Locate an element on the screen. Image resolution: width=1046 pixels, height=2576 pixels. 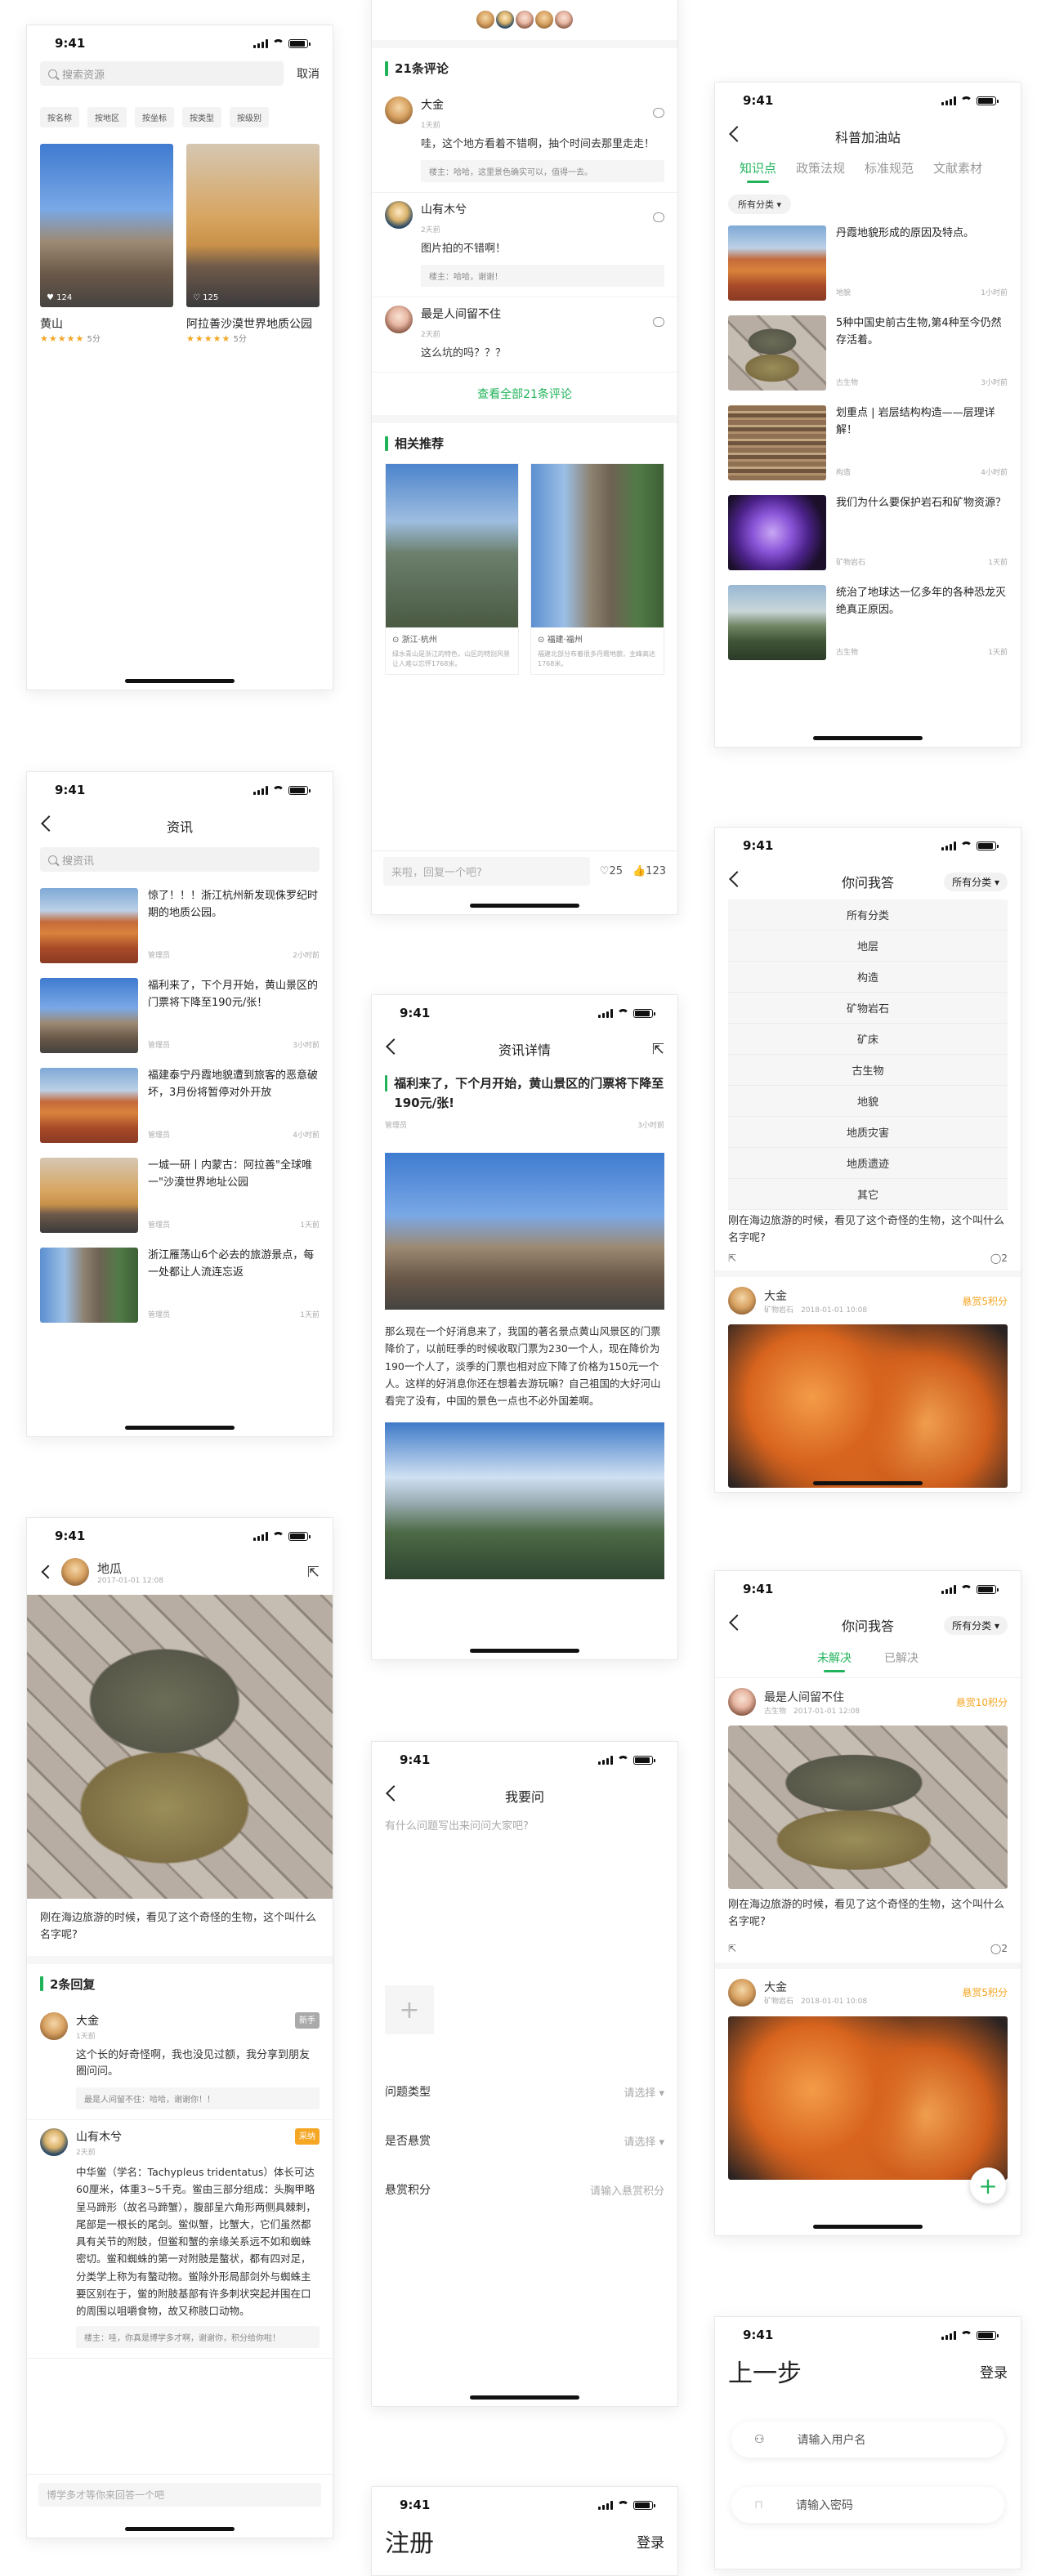
post-author: 大金 is located at coordinates (775, 1988).